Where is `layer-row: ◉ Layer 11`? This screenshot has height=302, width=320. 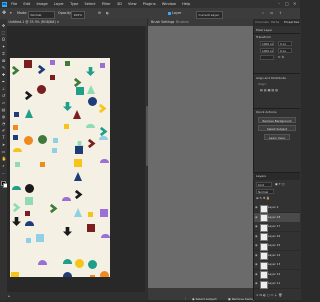
layer-row: ◉ Layer 11 is located at coordinates (277, 284).